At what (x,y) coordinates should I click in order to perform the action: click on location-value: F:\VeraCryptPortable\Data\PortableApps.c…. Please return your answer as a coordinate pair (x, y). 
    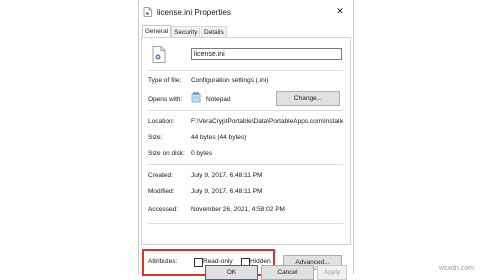
    Looking at the image, I should click on (267, 121).